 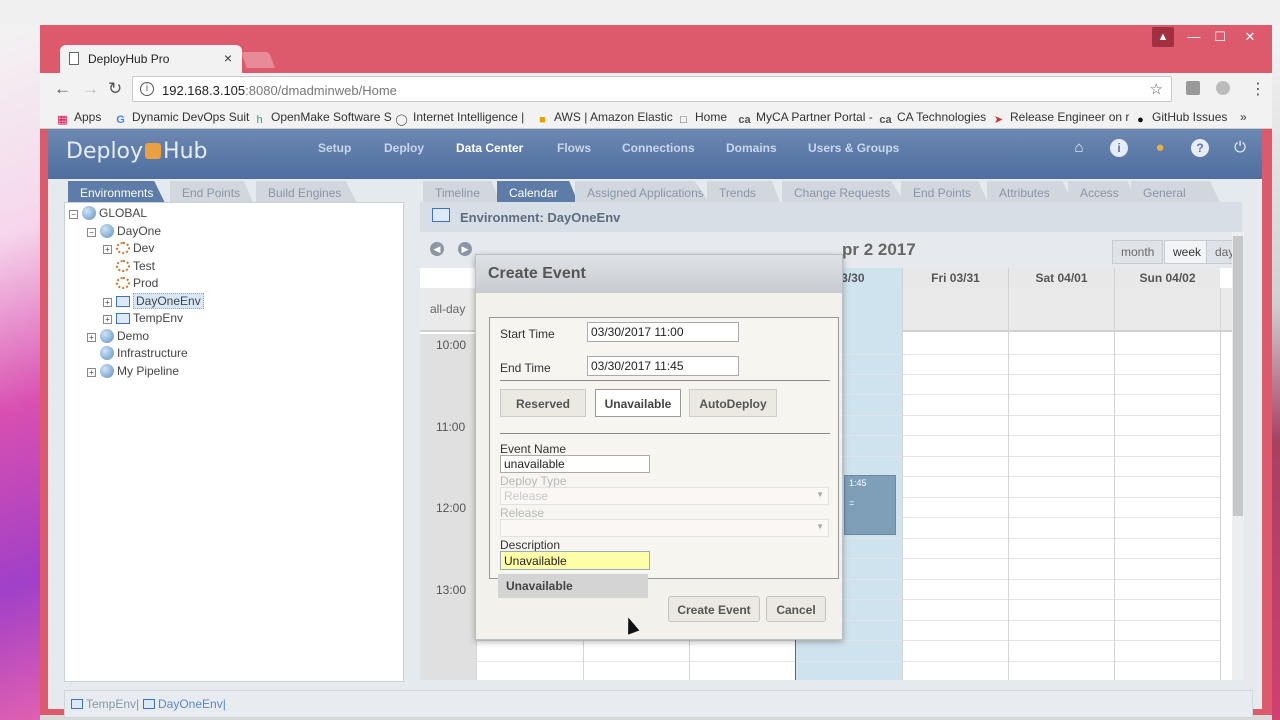 I want to click on desktop-wallpaper-right, so click(x=1276, y=372).